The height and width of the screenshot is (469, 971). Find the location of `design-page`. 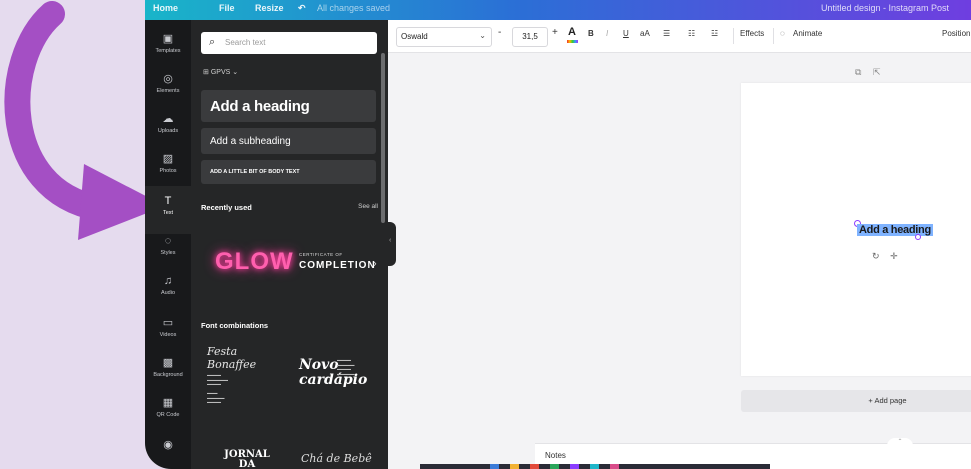

design-page is located at coordinates (856, 229).